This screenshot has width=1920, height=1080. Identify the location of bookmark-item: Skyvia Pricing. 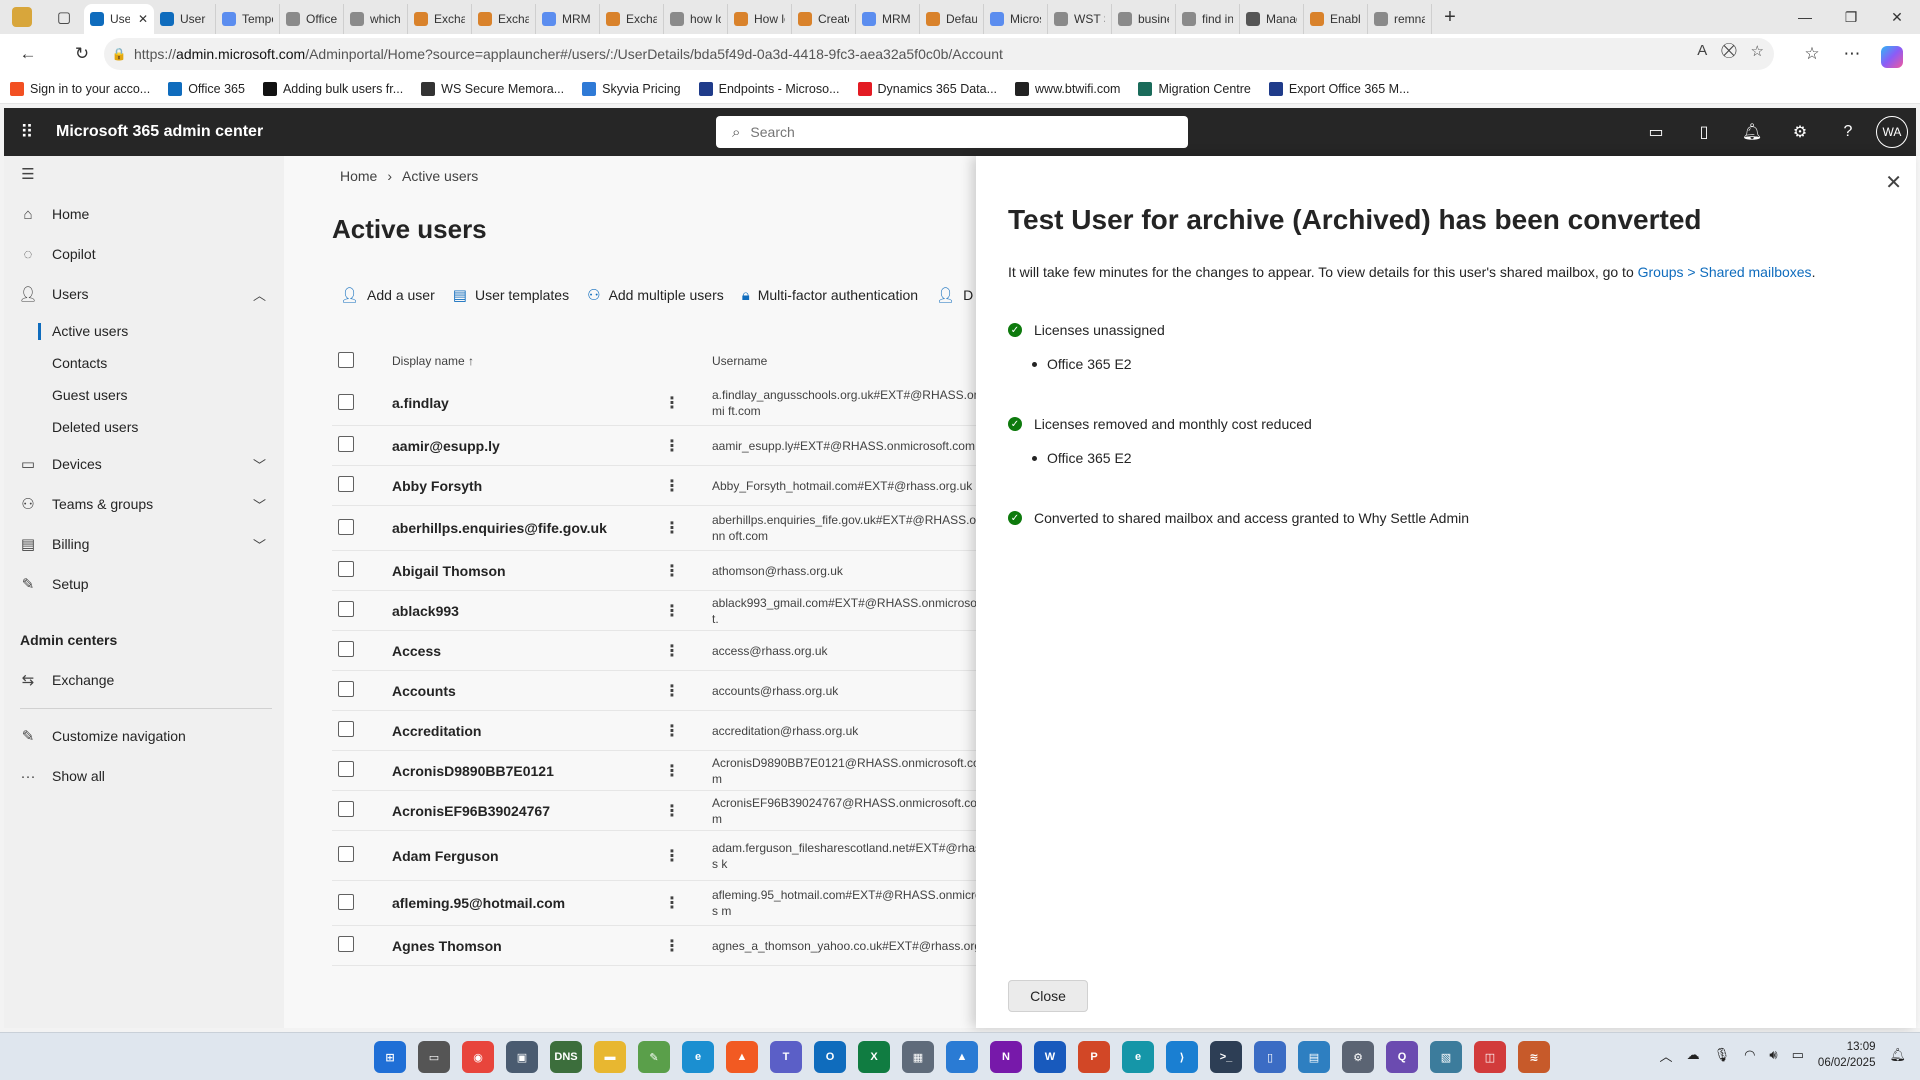
(631, 88).